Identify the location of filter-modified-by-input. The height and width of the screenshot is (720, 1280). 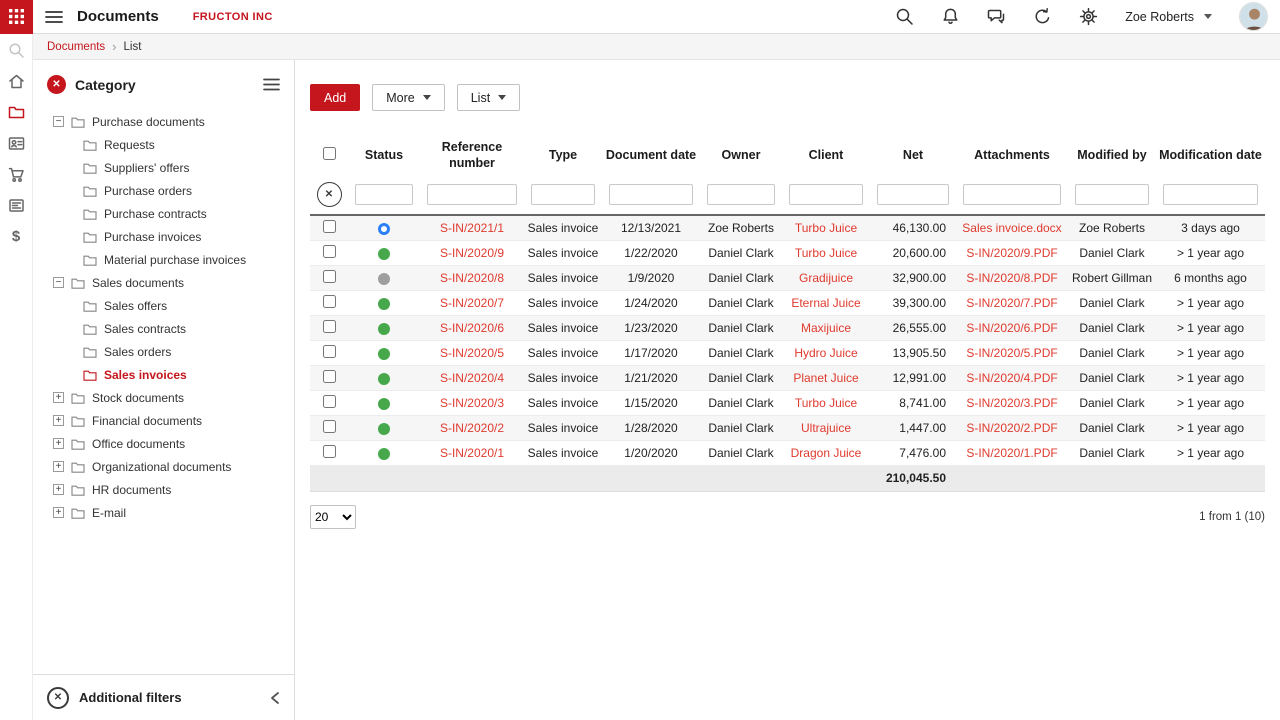
(1112, 195).